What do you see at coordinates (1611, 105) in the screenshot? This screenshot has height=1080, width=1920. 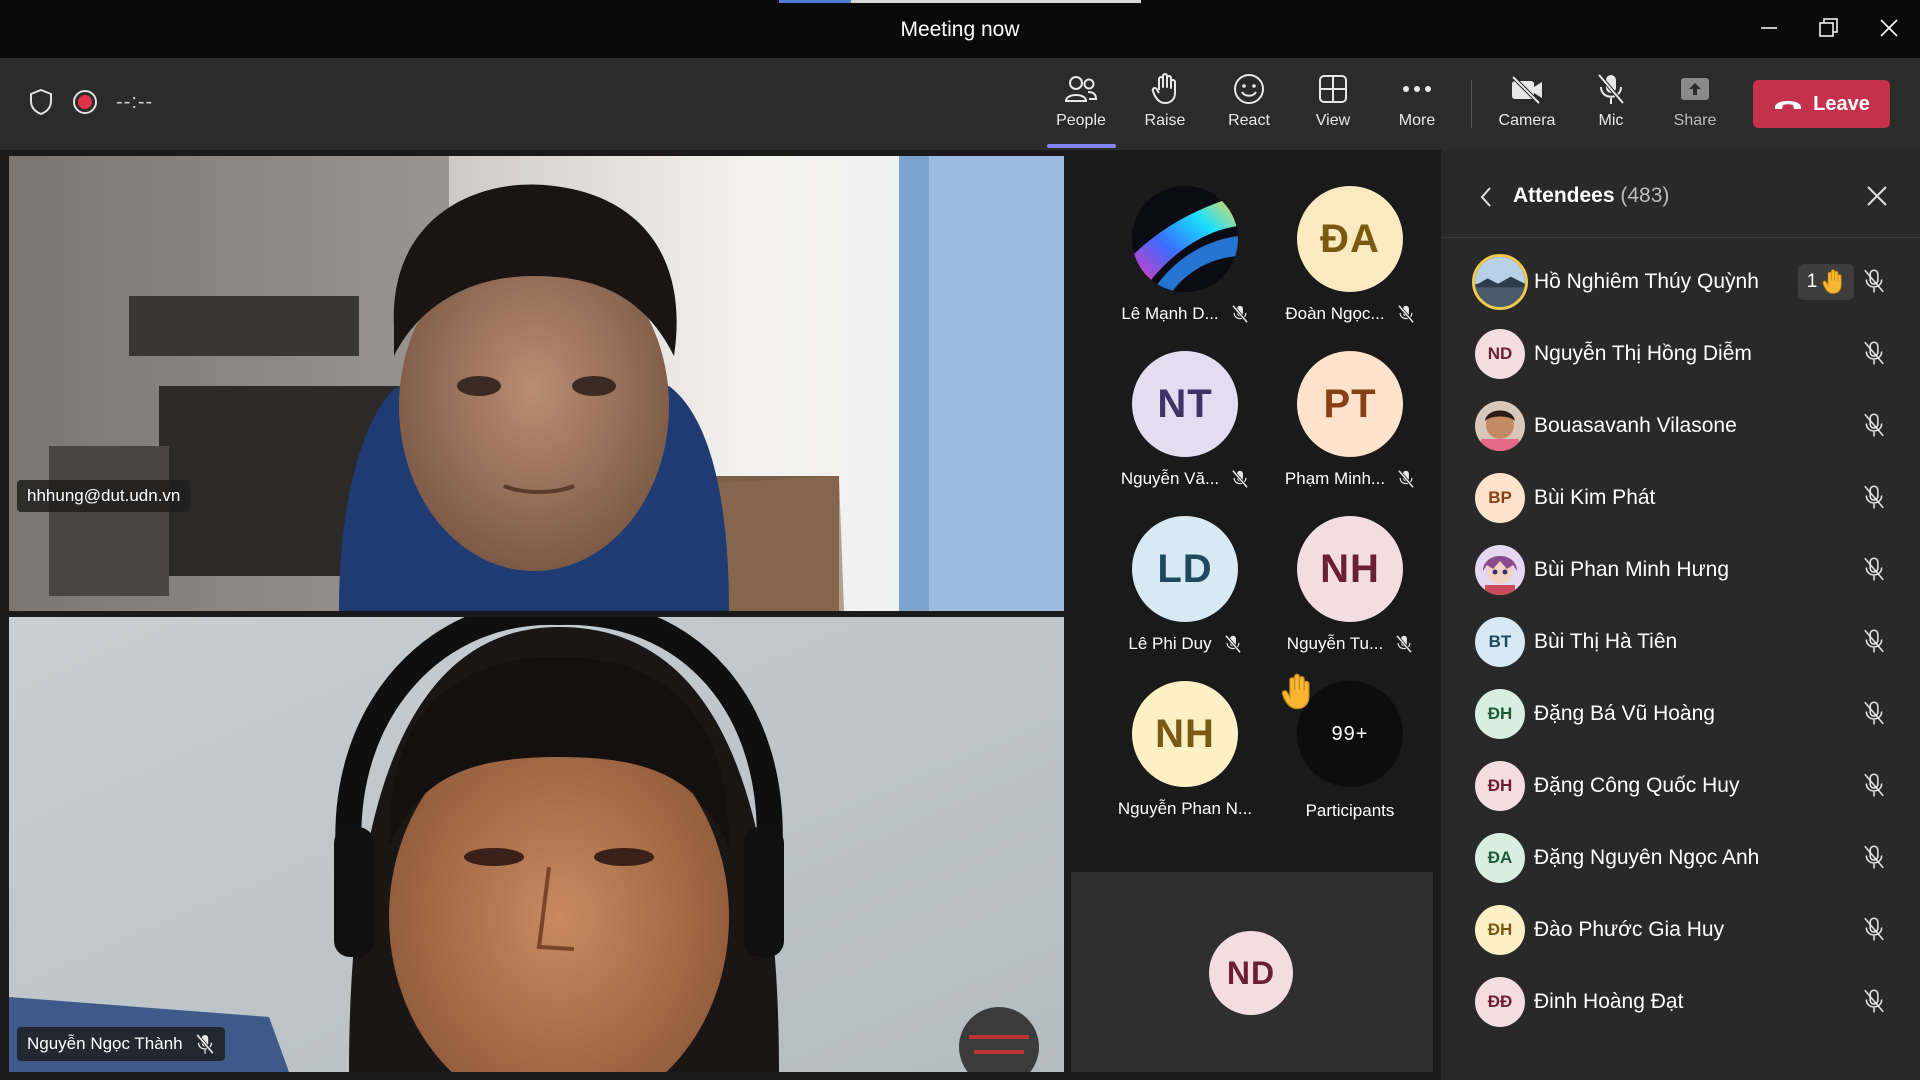 I see `mic-button: Mic` at bounding box center [1611, 105].